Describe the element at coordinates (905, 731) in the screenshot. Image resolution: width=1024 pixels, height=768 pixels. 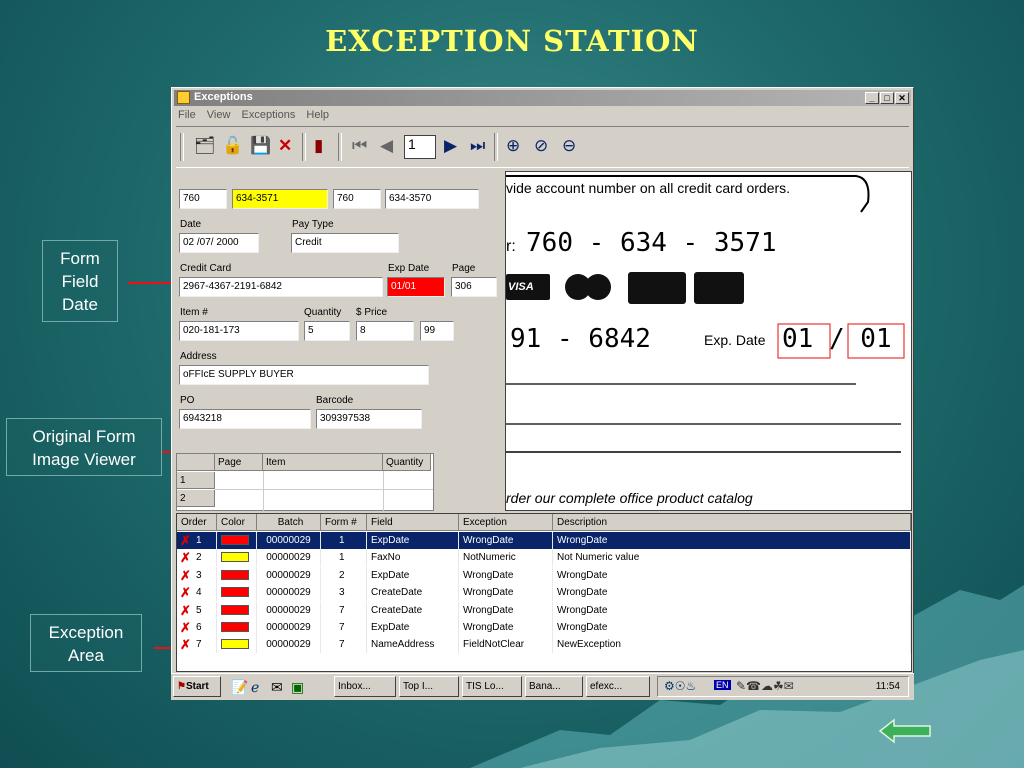
I see `back-arrow-icon` at that location.